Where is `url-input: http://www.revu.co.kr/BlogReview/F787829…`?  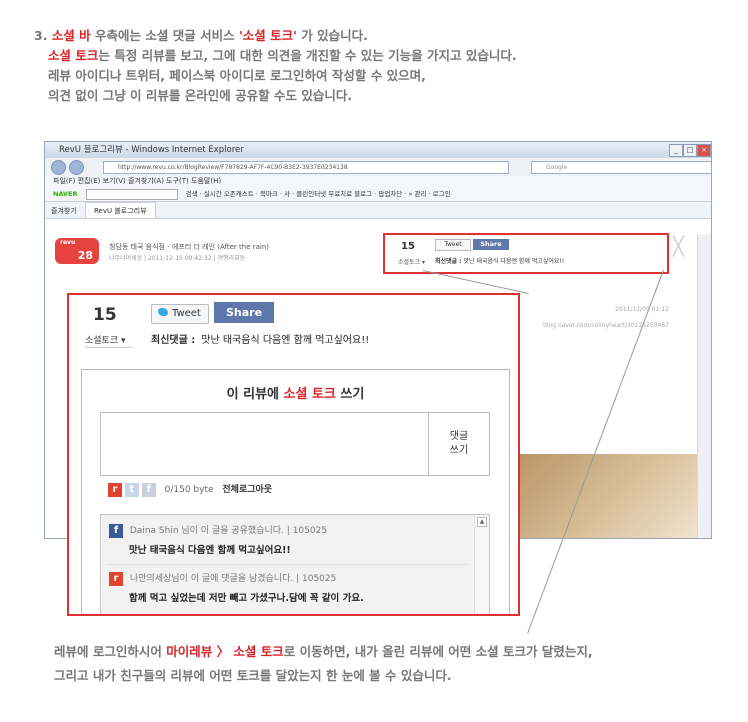 url-input: http://www.revu.co.kr/BlogReview/F787829… is located at coordinates (306, 167).